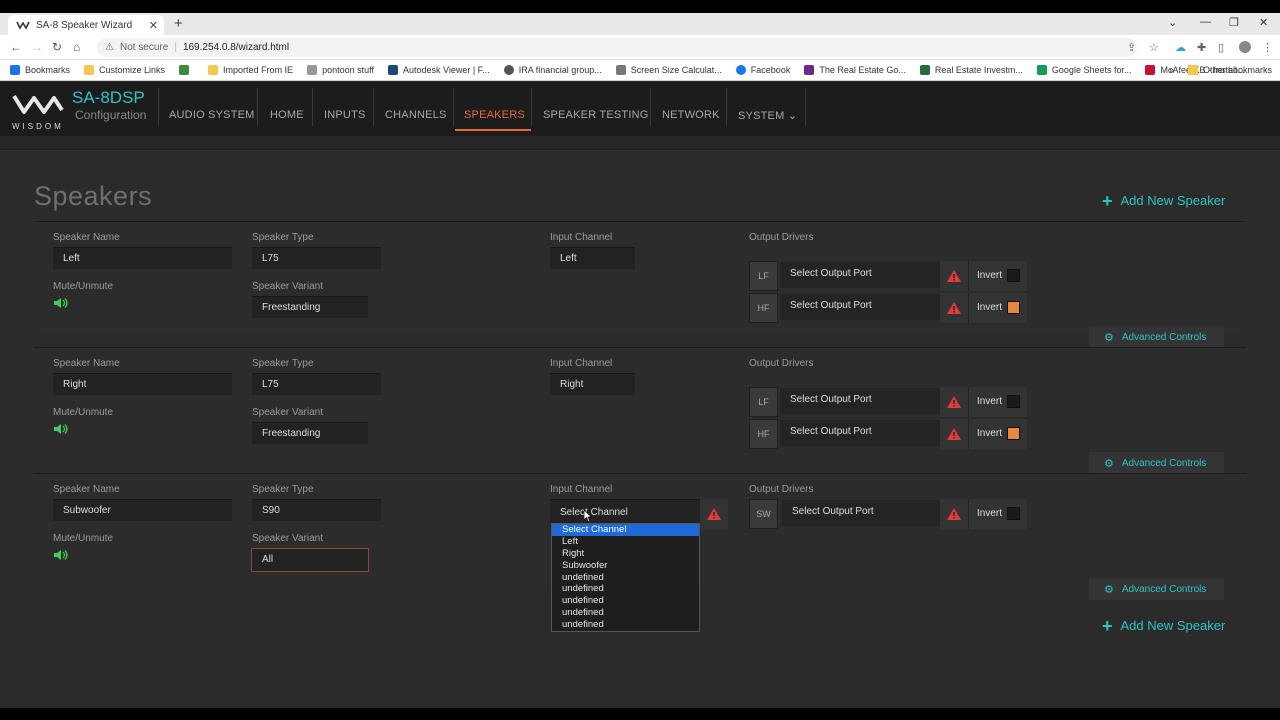 Image resolution: width=1280 pixels, height=720 pixels. What do you see at coordinates (16, 47) in the screenshot?
I see `back-icon: ←` at bounding box center [16, 47].